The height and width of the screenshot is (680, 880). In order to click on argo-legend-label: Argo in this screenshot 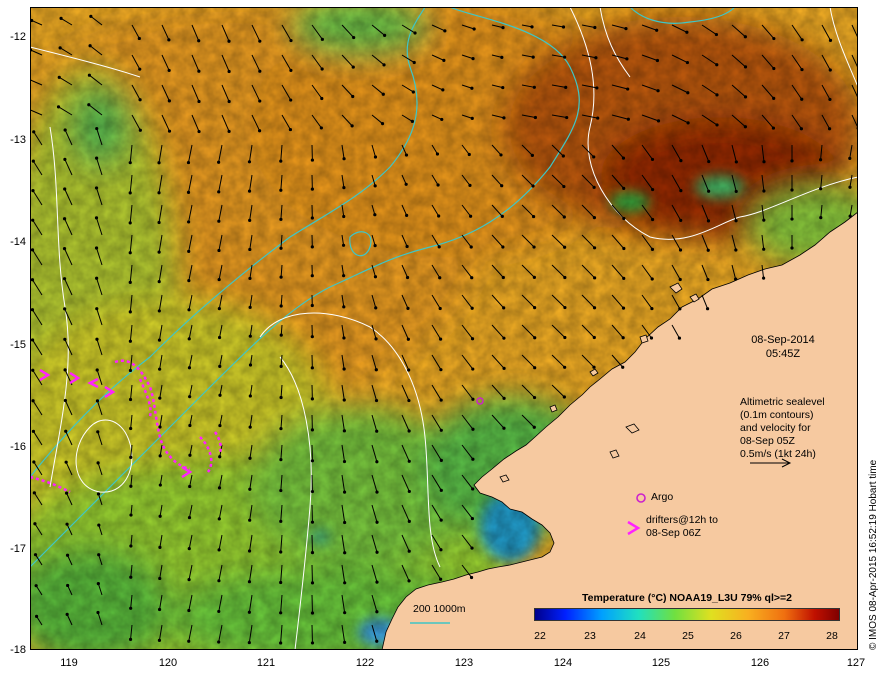, I will do `click(662, 497)`.